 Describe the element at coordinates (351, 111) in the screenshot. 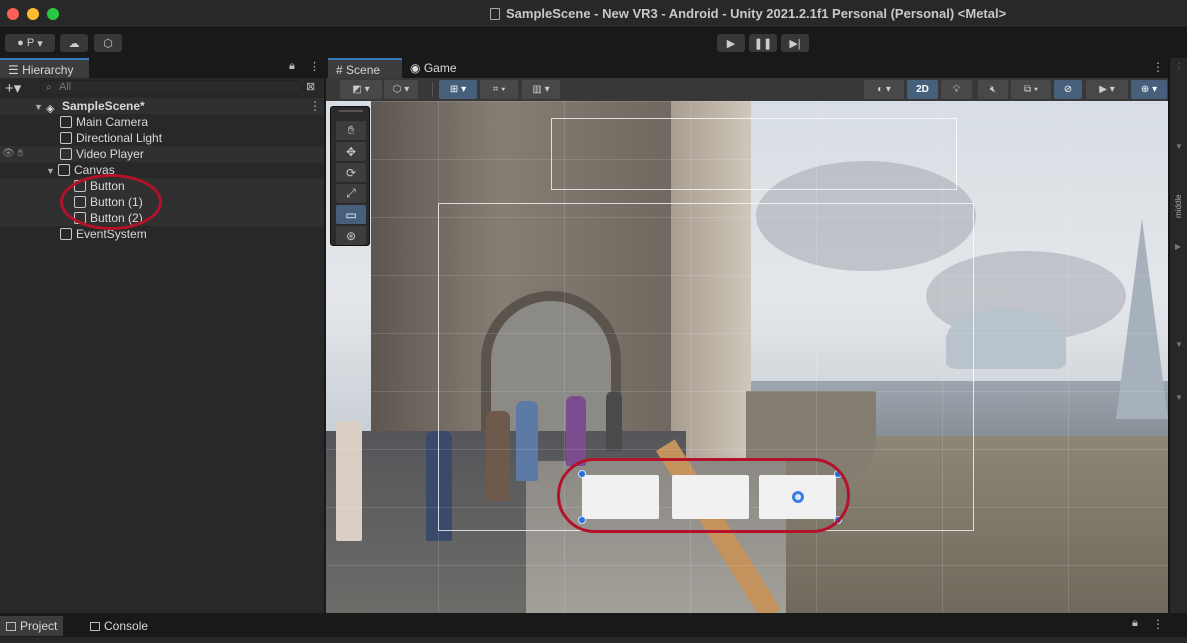

I see `drag-handle` at that location.